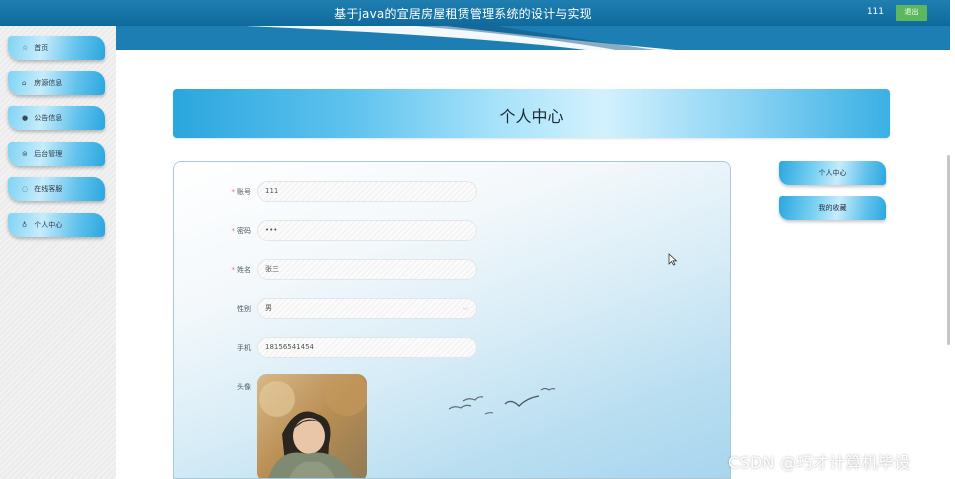 The image size is (955, 479). I want to click on user-icon: ♁, so click(25, 225).